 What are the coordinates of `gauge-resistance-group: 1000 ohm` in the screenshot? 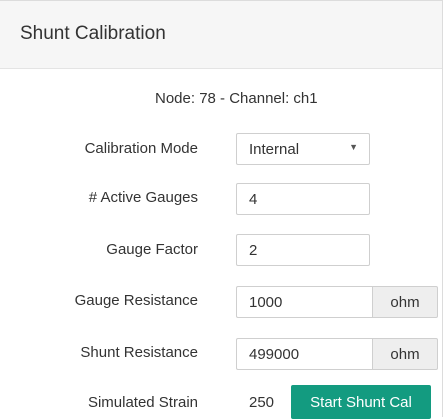 It's located at (337, 302).